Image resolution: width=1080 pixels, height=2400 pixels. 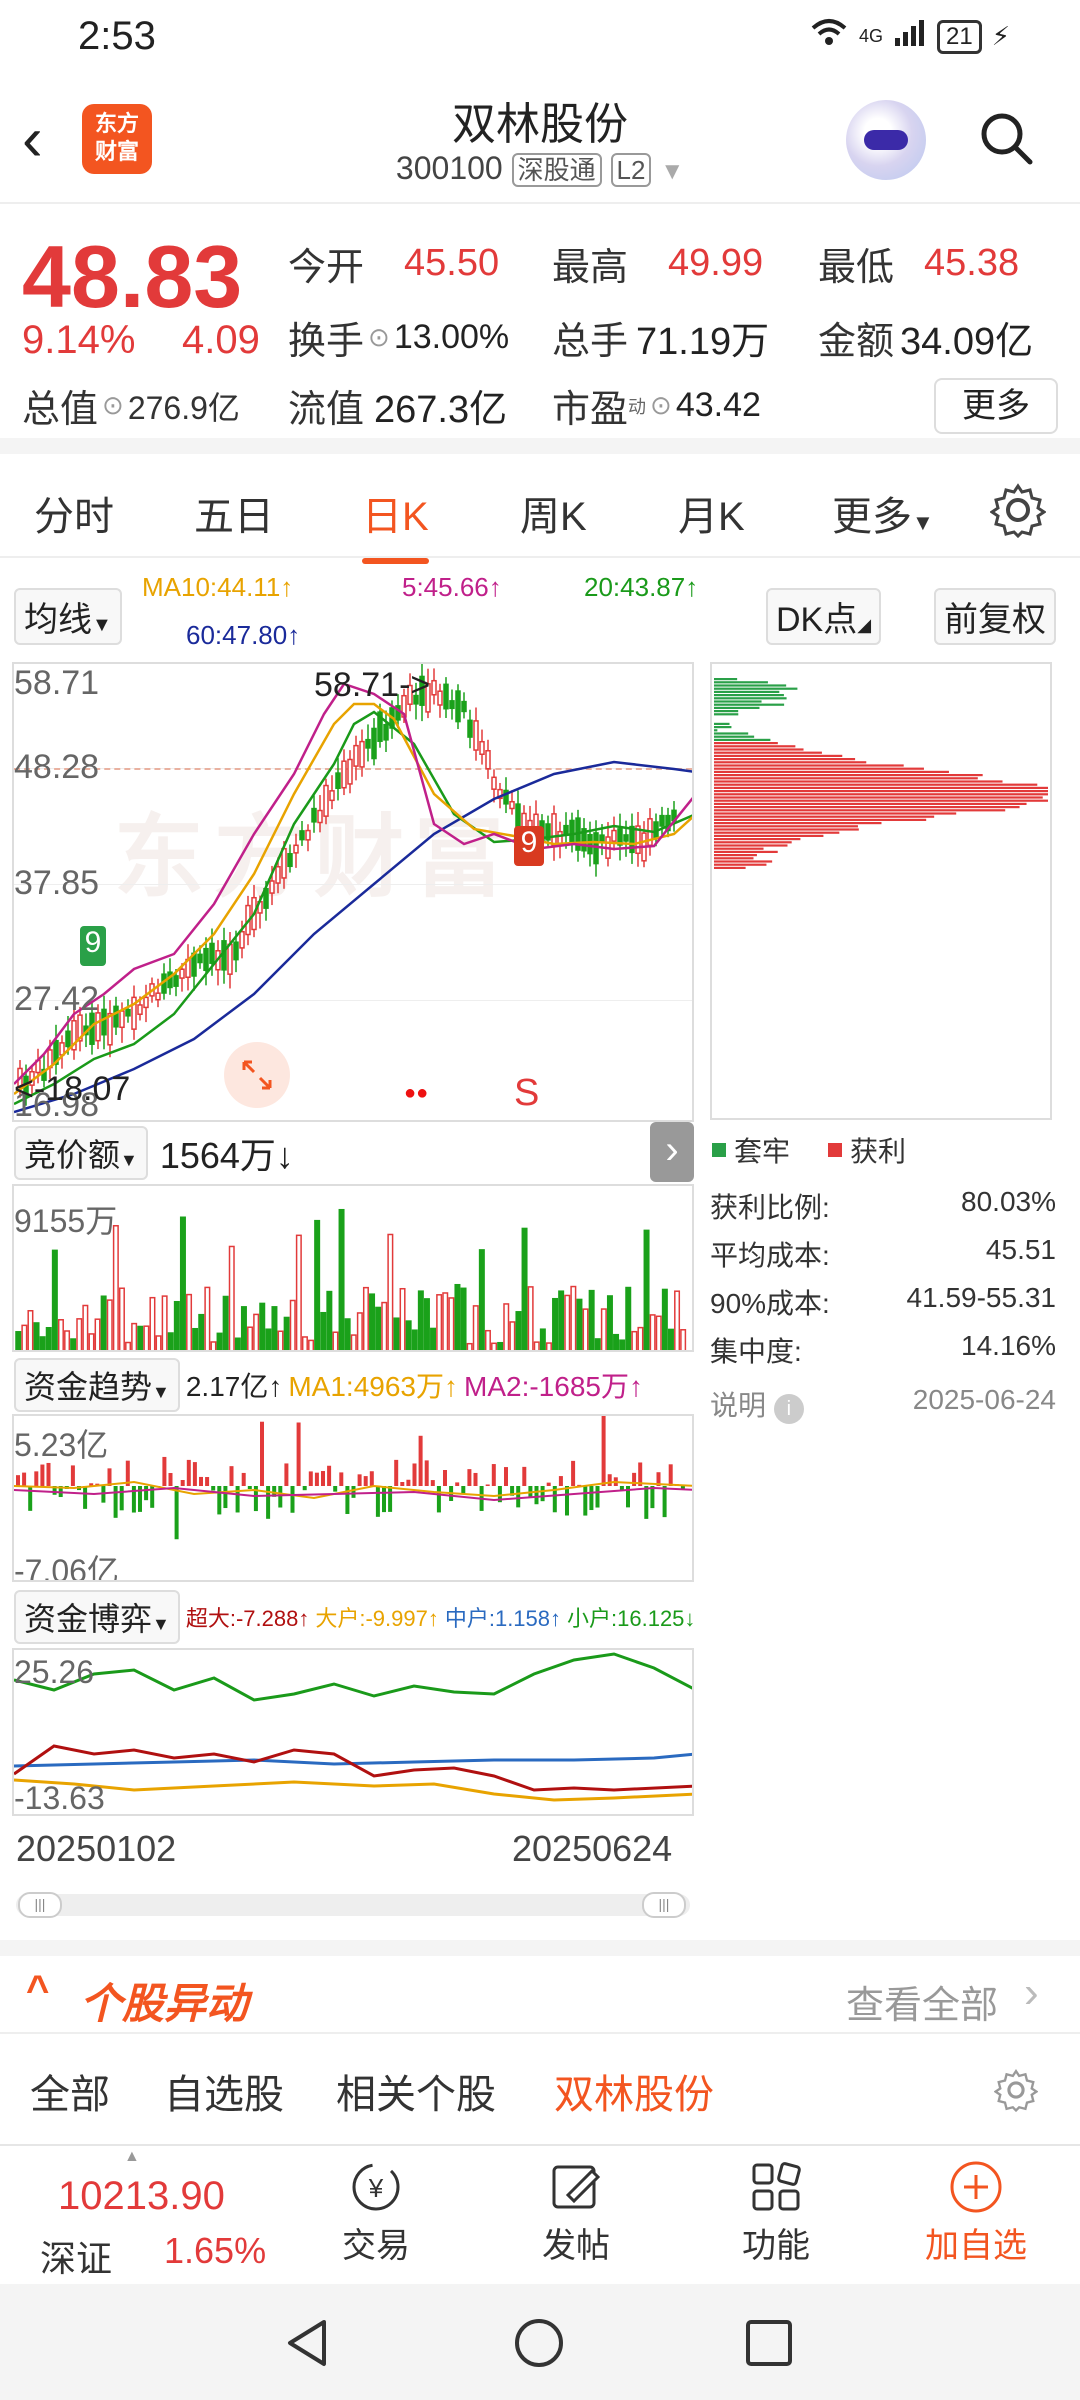 What do you see at coordinates (307, 2343) in the screenshot?
I see `back-triangle-icon` at bounding box center [307, 2343].